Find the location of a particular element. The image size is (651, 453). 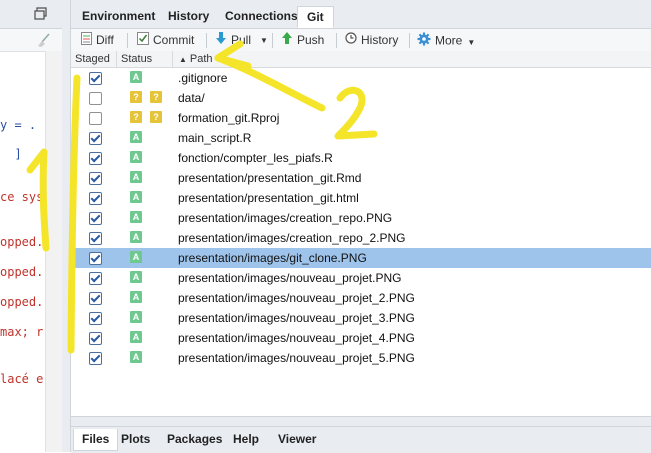

files-pane-tabbar: Files Plots Packages Help Viewer is located at coordinates (361, 439).